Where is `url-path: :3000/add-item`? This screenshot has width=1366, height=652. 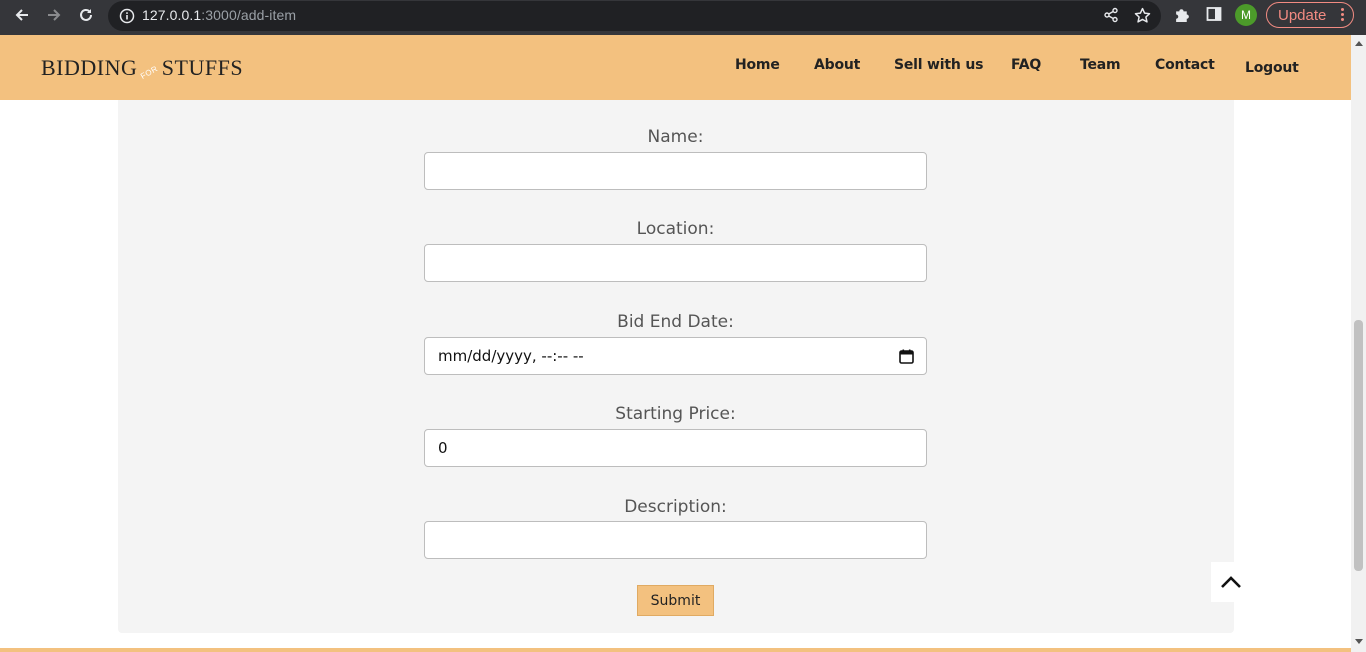 url-path: :3000/add-item is located at coordinates (249, 15).